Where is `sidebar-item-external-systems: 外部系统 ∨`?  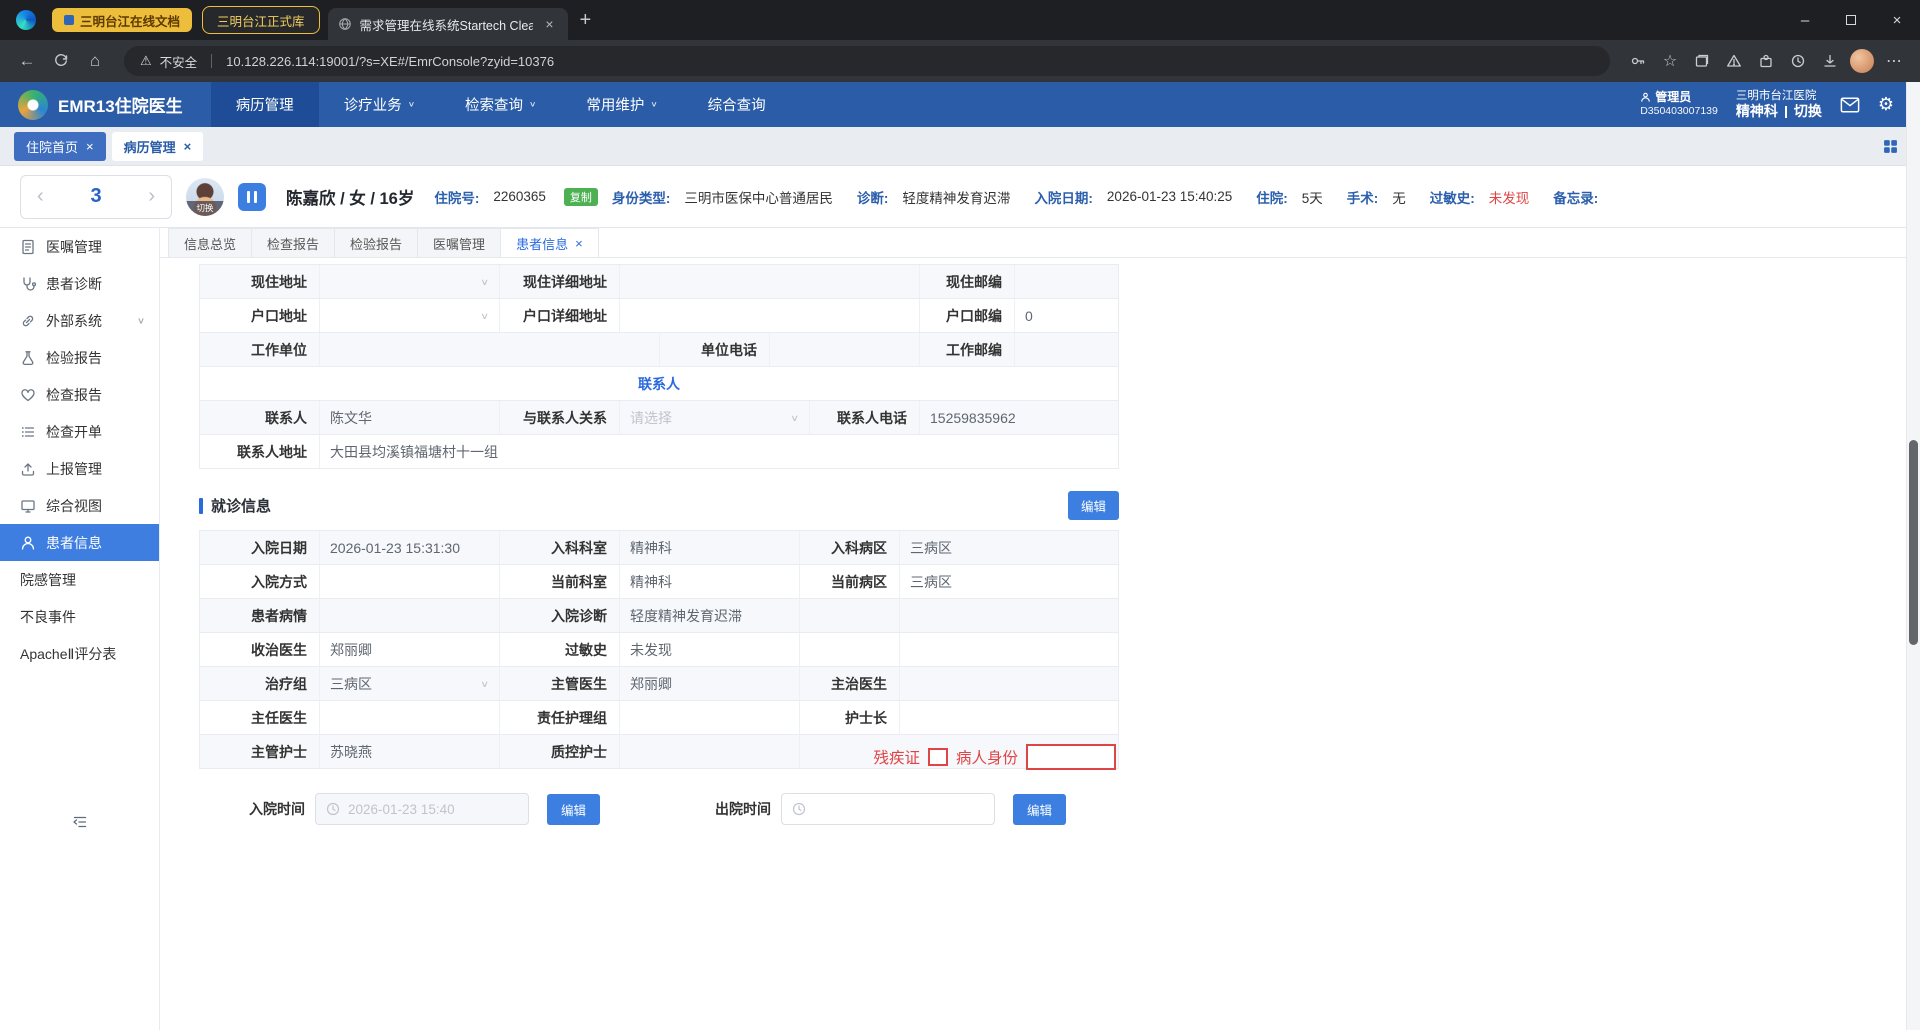
sidebar-item-external-systems: 外部系统 ∨ is located at coordinates (79, 320).